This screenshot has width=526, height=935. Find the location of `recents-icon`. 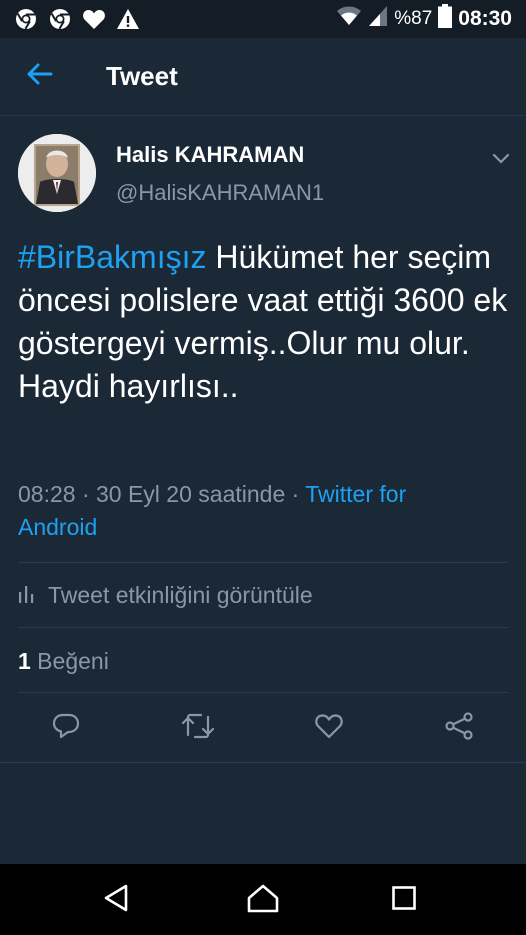

recents-icon is located at coordinates (404, 900).